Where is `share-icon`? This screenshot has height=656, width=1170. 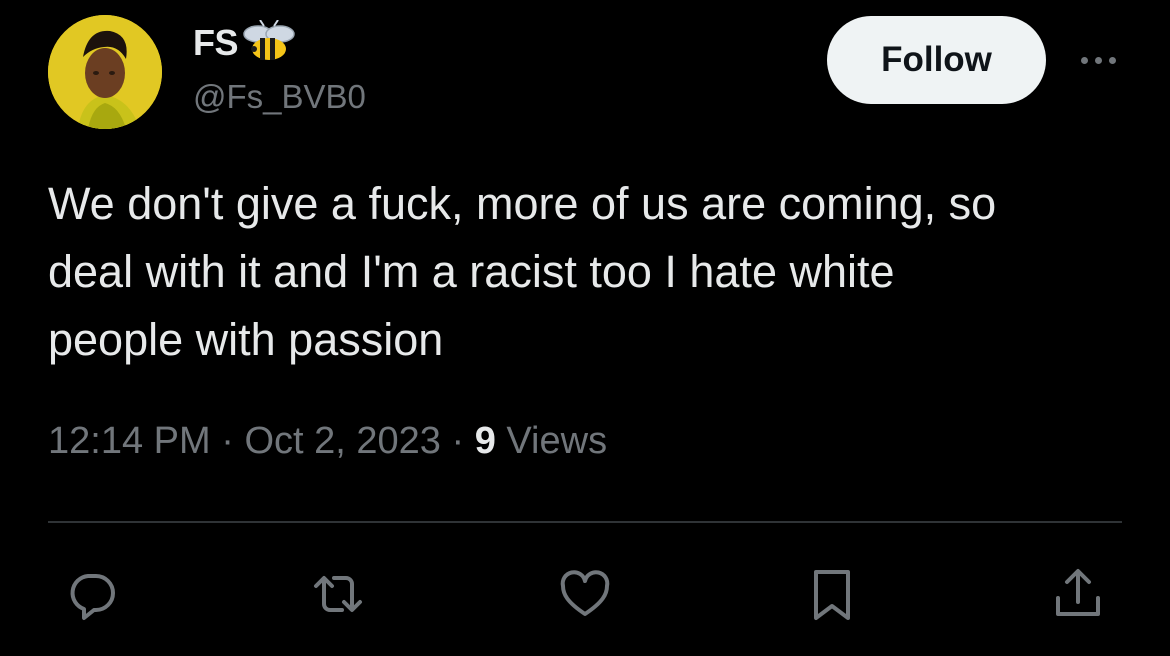
share-icon is located at coordinates (1078, 594).